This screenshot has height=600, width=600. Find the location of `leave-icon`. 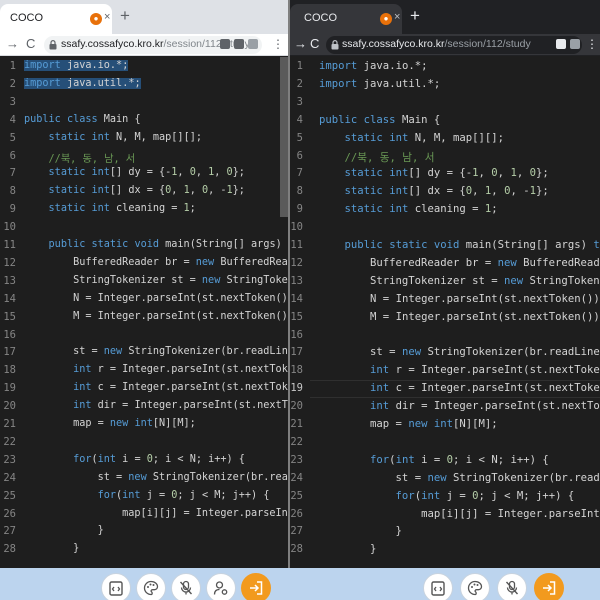

leave-icon is located at coordinates (256, 588).